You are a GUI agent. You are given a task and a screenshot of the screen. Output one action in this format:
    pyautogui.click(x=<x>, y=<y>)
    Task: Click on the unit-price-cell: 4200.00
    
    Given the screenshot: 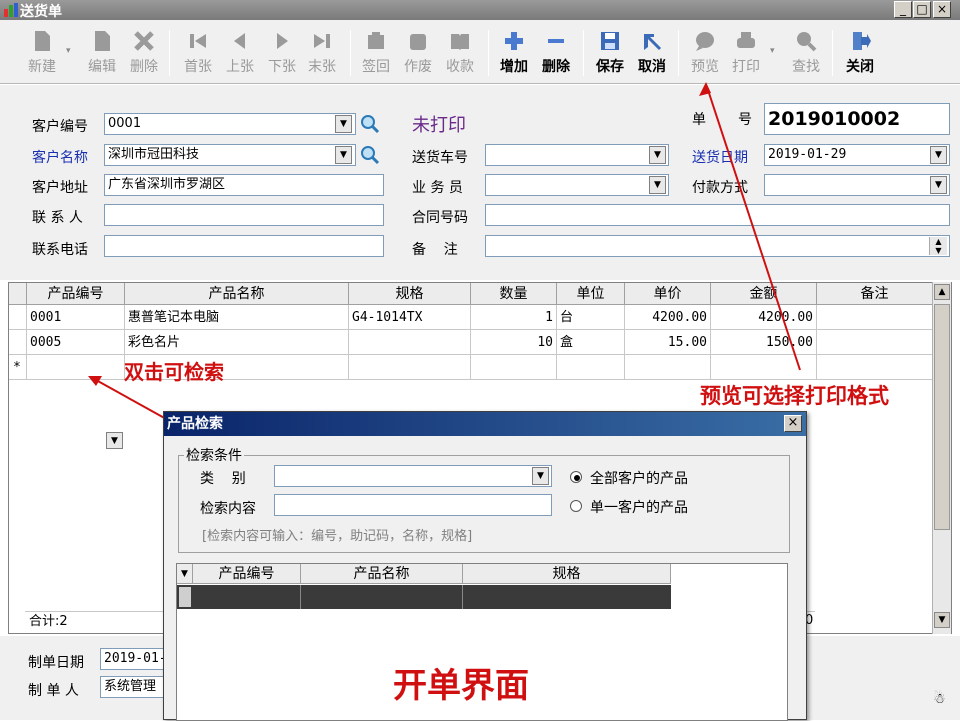 What is the action you would take?
    pyautogui.click(x=668, y=317)
    